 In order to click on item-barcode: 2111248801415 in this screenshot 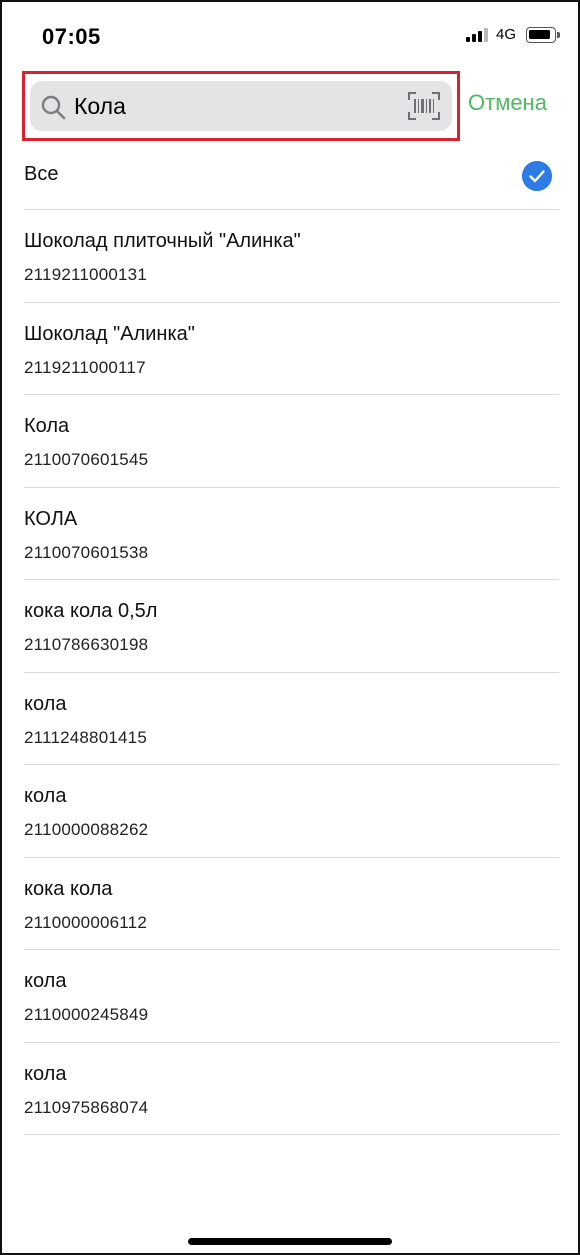, I will do `click(85, 737)`.